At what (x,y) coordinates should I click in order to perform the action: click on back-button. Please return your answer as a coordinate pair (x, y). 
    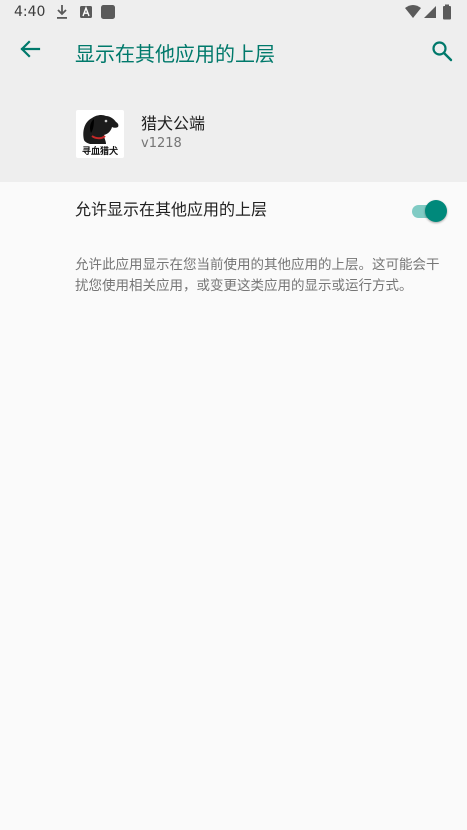
    Looking at the image, I should click on (30, 51).